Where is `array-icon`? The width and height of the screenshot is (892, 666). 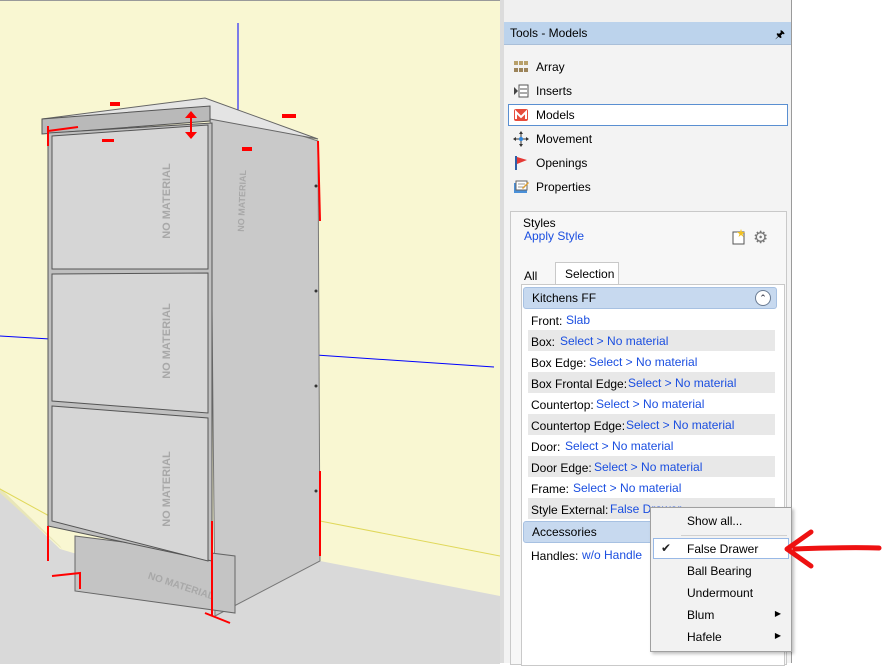
array-icon is located at coordinates (521, 67).